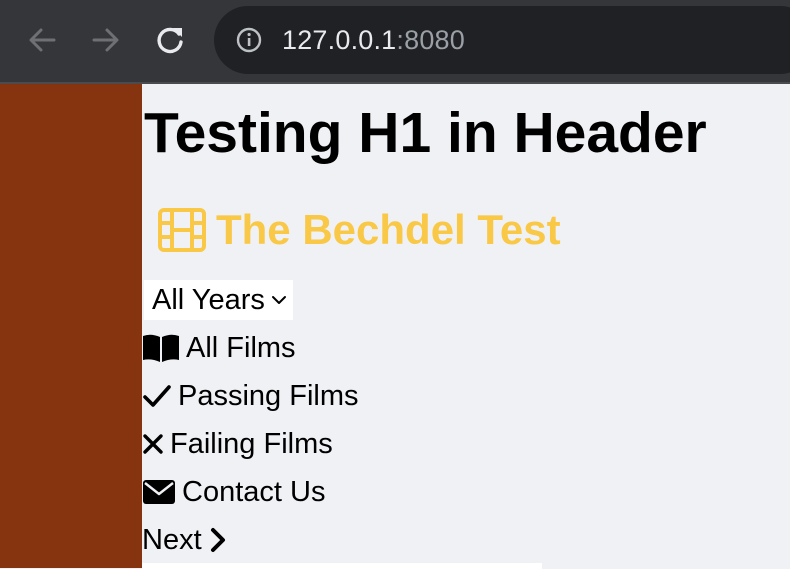  What do you see at coordinates (249, 40) in the screenshot?
I see `info-icon` at bounding box center [249, 40].